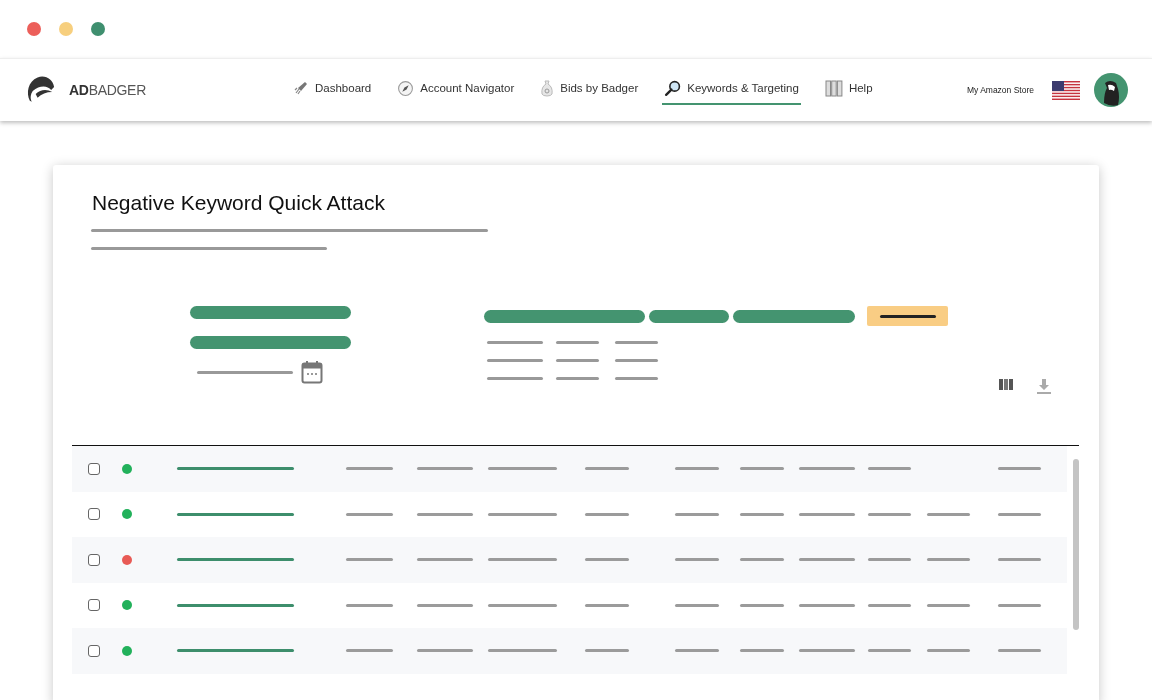  I want to click on brand-name: ADBADGER, so click(107, 90).